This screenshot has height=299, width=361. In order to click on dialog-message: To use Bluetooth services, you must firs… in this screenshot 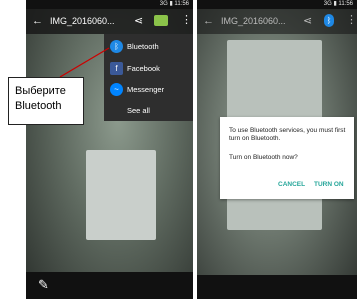, I will do `click(287, 134)`.